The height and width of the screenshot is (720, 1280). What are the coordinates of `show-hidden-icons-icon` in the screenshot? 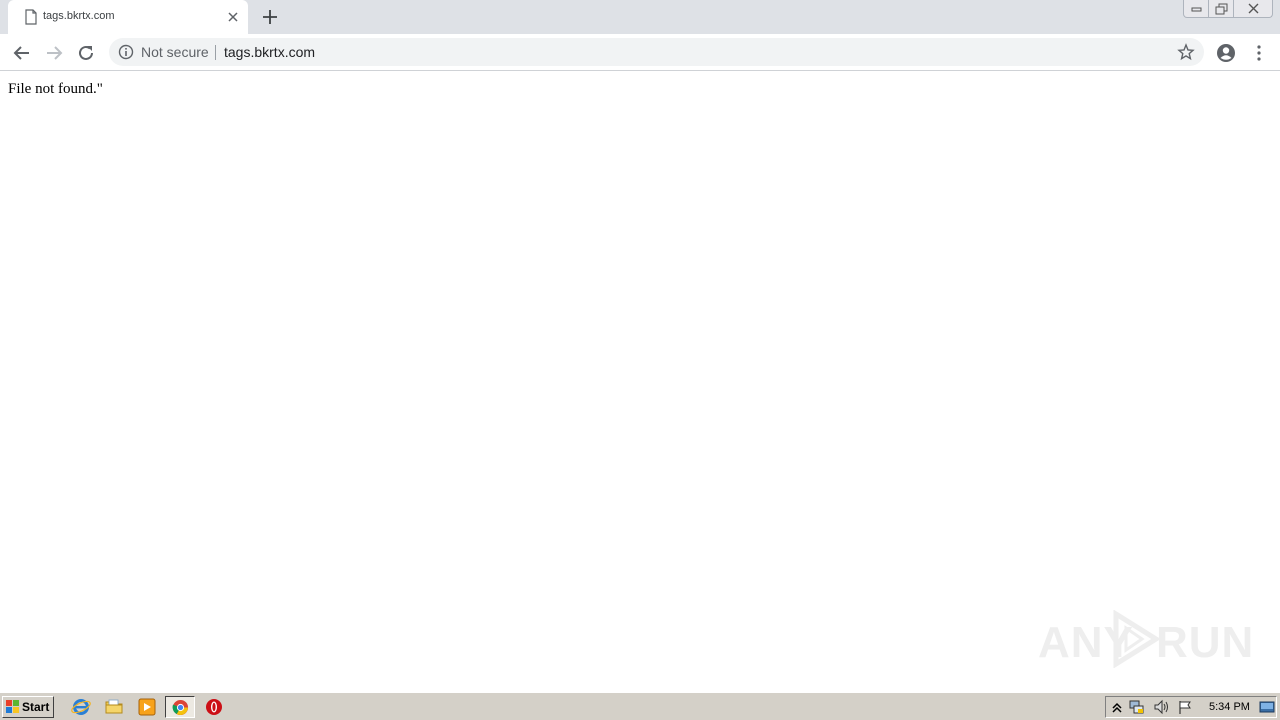 It's located at (1117, 707).